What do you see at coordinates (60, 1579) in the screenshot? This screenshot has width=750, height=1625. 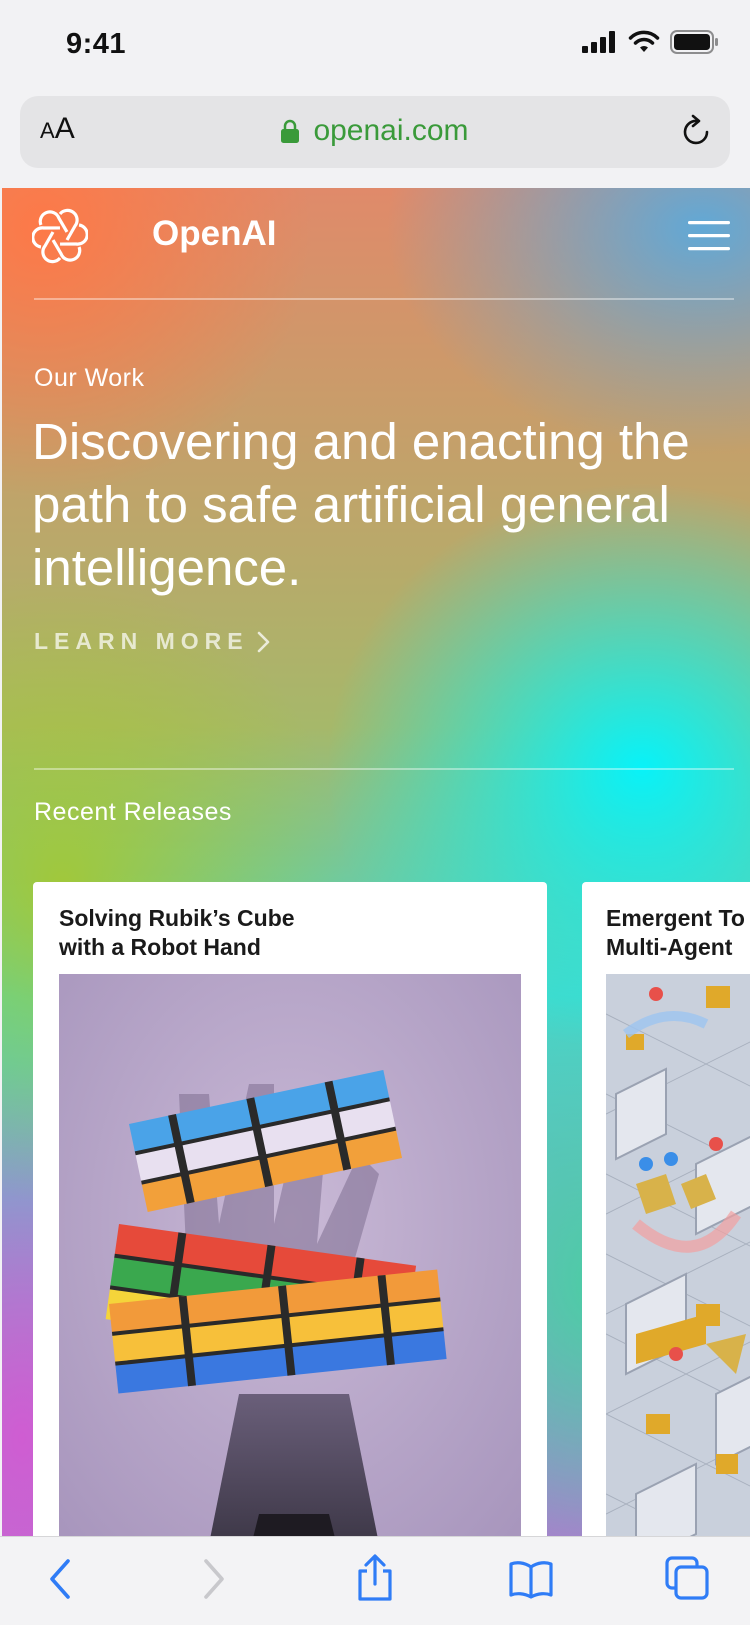 I see `back-icon` at bounding box center [60, 1579].